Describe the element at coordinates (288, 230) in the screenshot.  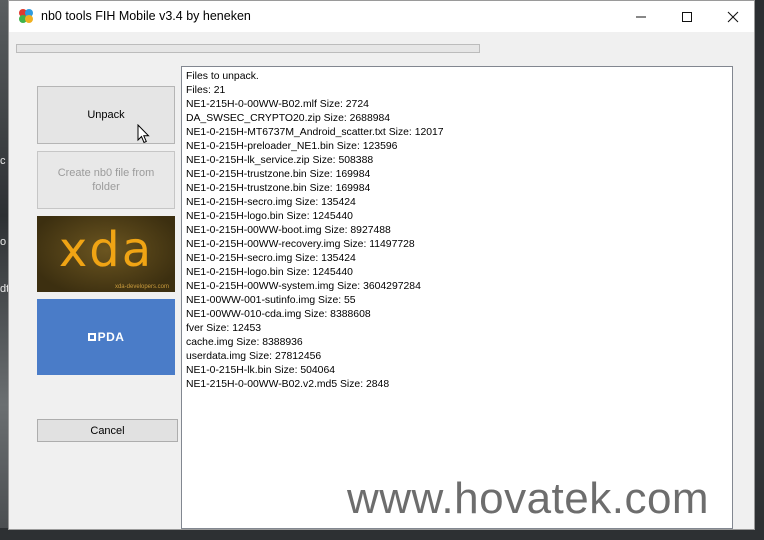
I see `log-line: NE1-0-215H-00WW-boot.img Size: 8927488` at that location.